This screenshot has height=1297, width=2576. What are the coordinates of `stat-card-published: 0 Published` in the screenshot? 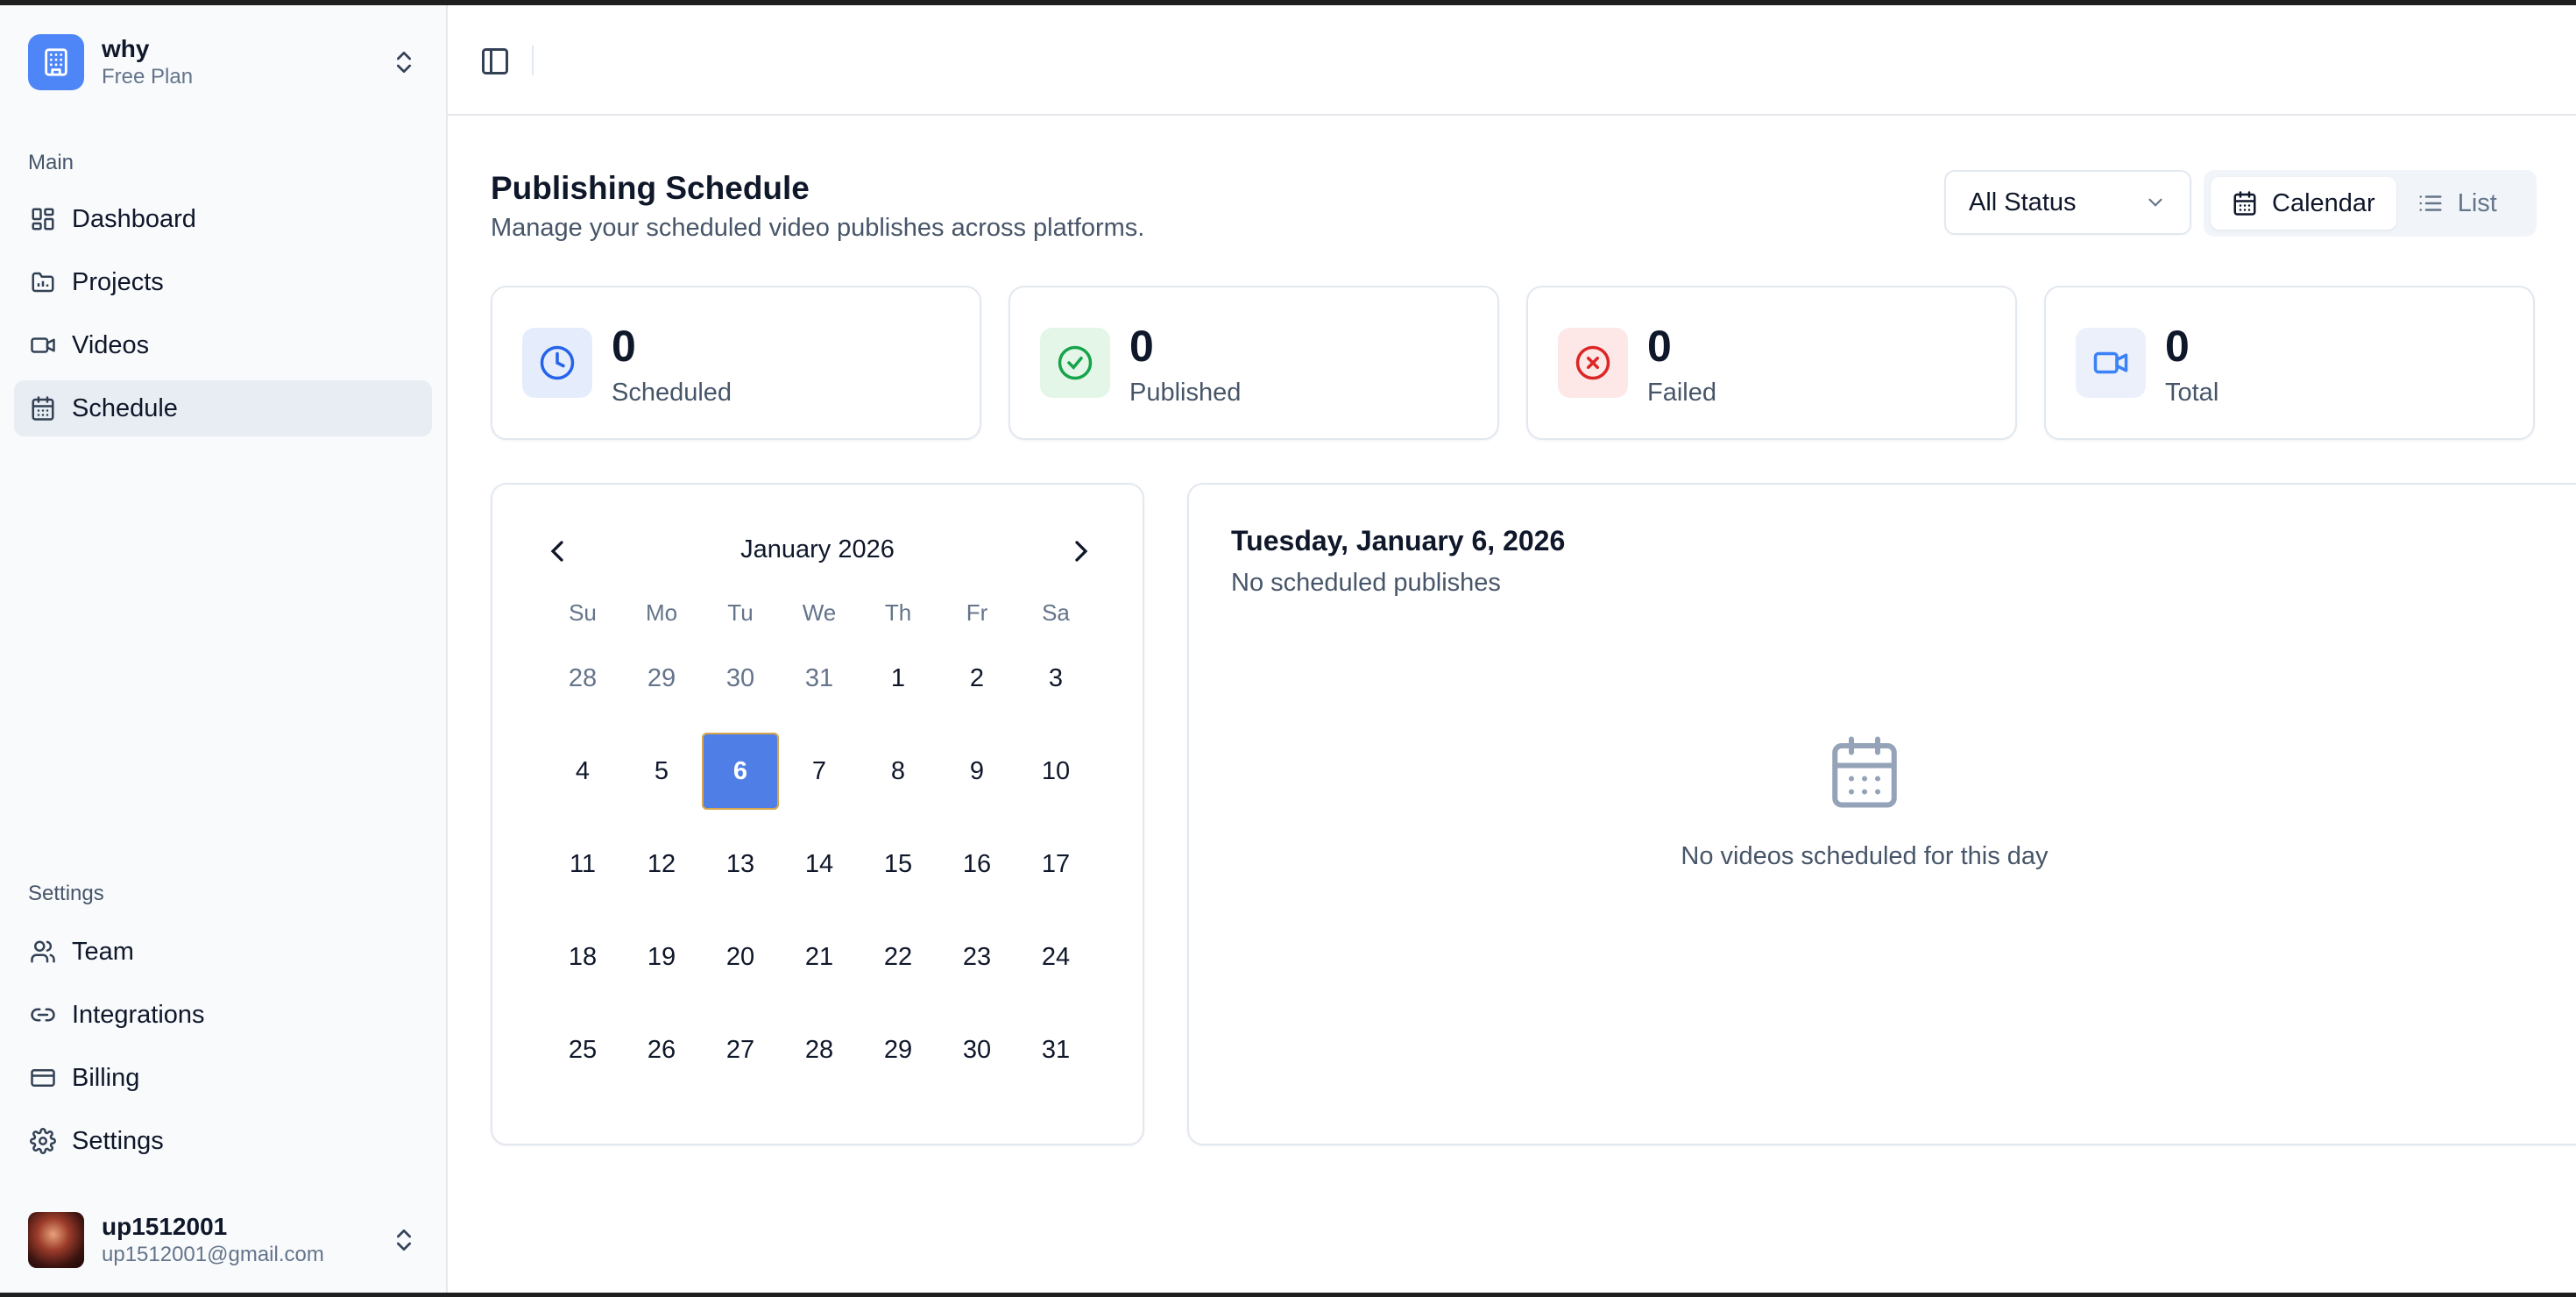 It's located at (1253, 363).